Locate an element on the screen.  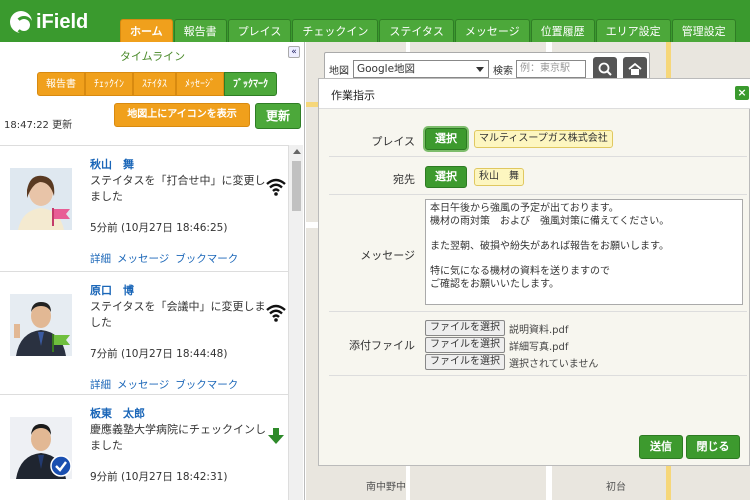
check-badge-icon is located at coordinates (61, 466).